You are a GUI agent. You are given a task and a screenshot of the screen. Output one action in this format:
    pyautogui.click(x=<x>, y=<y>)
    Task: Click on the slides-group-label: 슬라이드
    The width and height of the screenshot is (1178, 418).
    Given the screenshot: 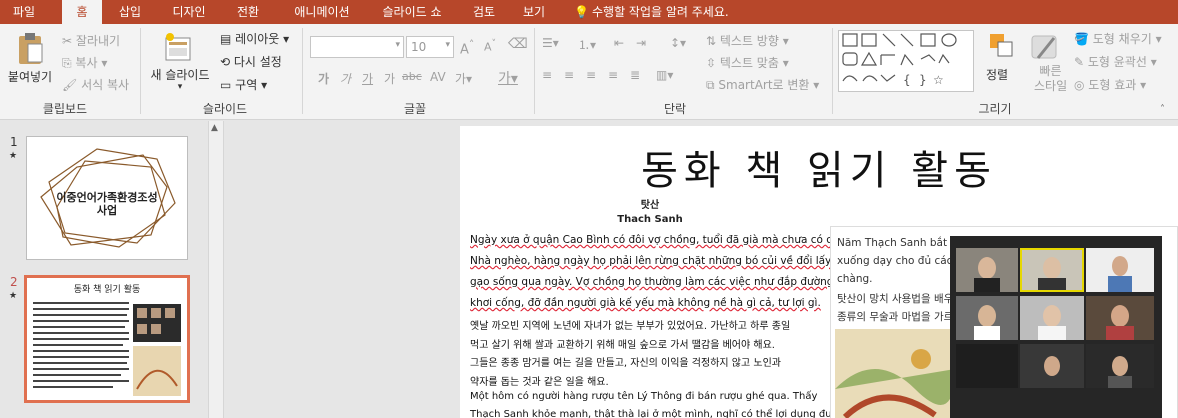 What is the action you would take?
    pyautogui.click(x=225, y=109)
    